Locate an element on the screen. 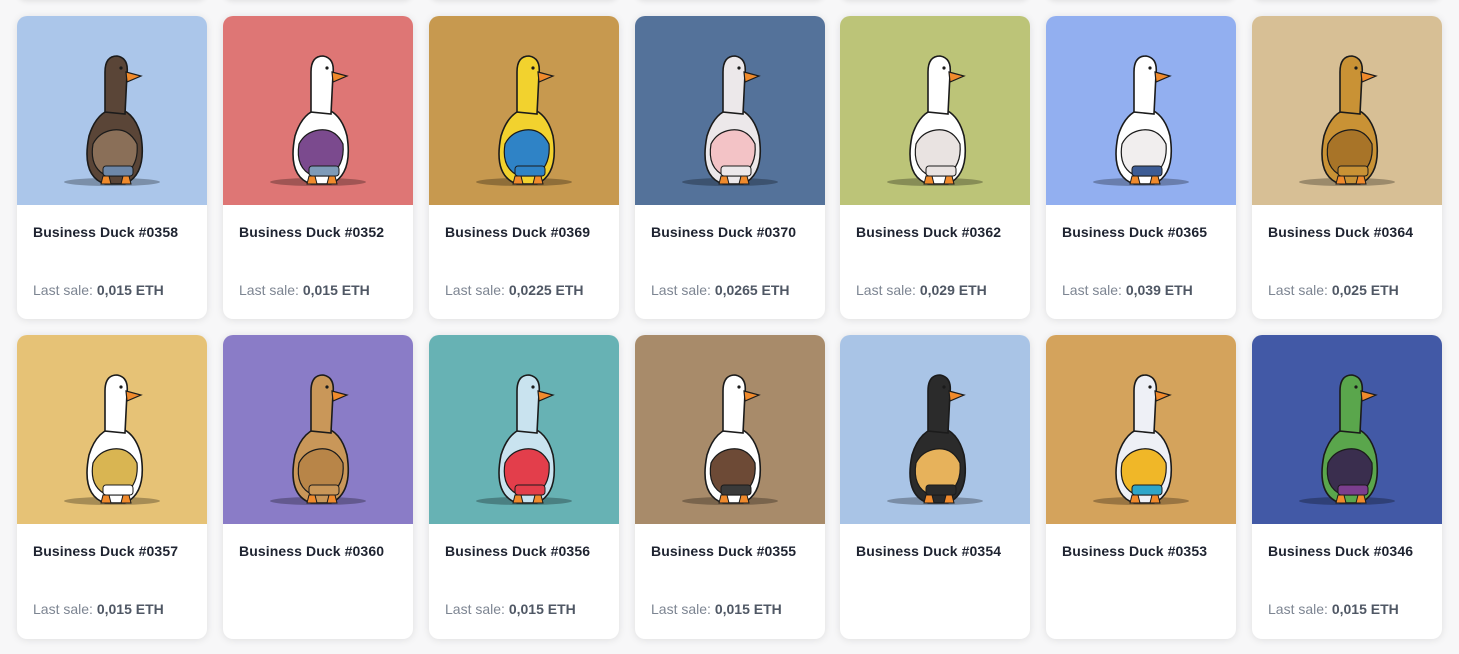 The height and width of the screenshot is (654, 1459). last-sale: Last sale: 0,039 ETH is located at coordinates (1127, 290).